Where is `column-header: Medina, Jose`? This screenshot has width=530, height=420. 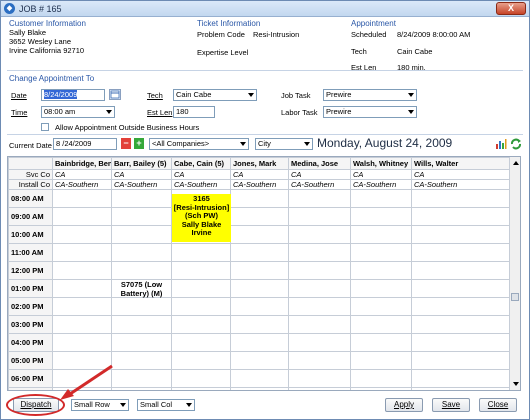 column-header: Medina, Jose is located at coordinates (319, 163).